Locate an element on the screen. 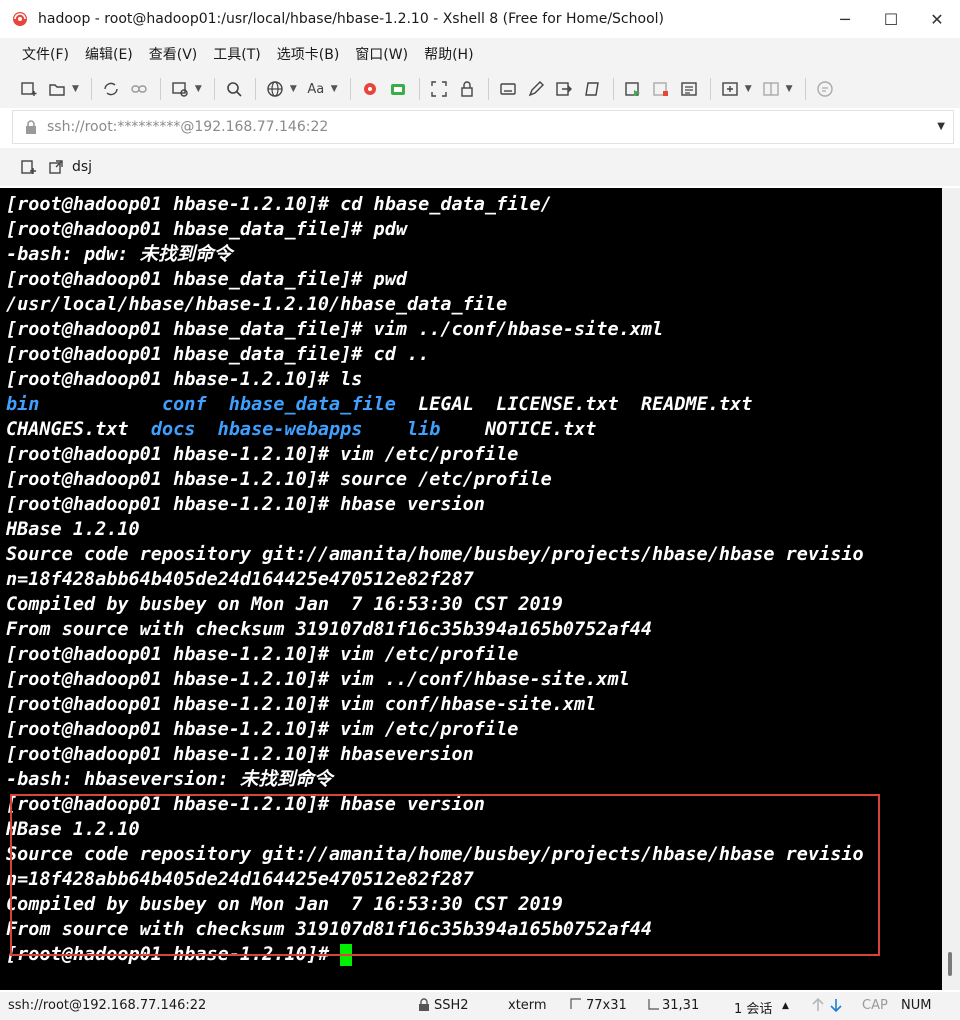 The width and height of the screenshot is (960, 1020). status-protocol: SSH2 is located at coordinates (451, 1005).